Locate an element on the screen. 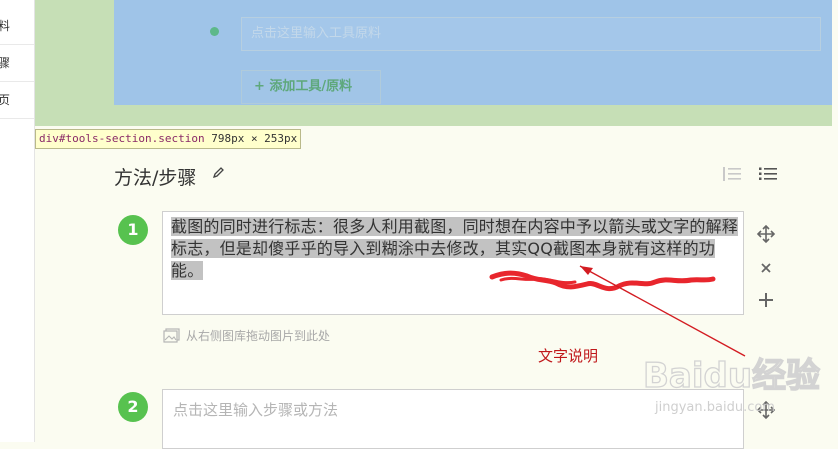 This screenshot has height=449, width=838. inspector-selector: div#tools-section.section is located at coordinates (122, 138).